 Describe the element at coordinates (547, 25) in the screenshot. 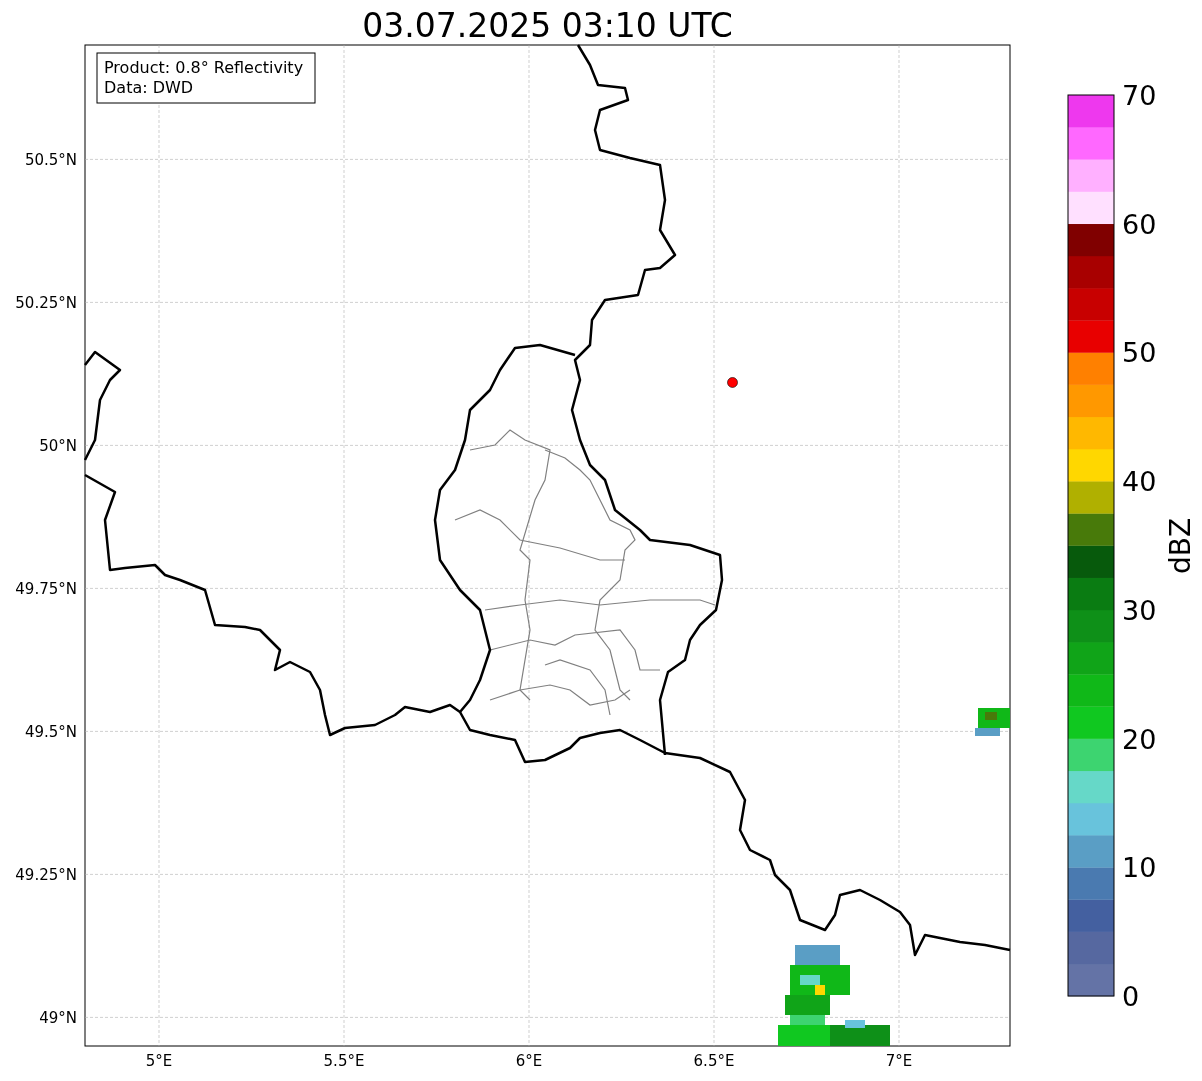

I see `chart-title: 03.07.2025 03:10 UTC` at that location.